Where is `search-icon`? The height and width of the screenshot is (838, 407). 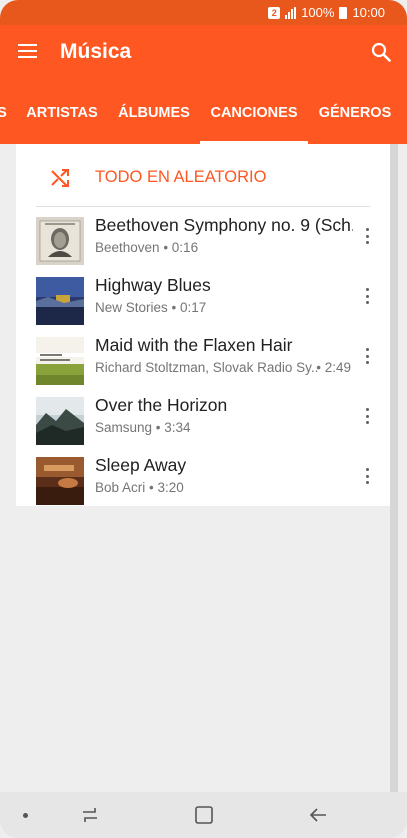 search-icon is located at coordinates (381, 52).